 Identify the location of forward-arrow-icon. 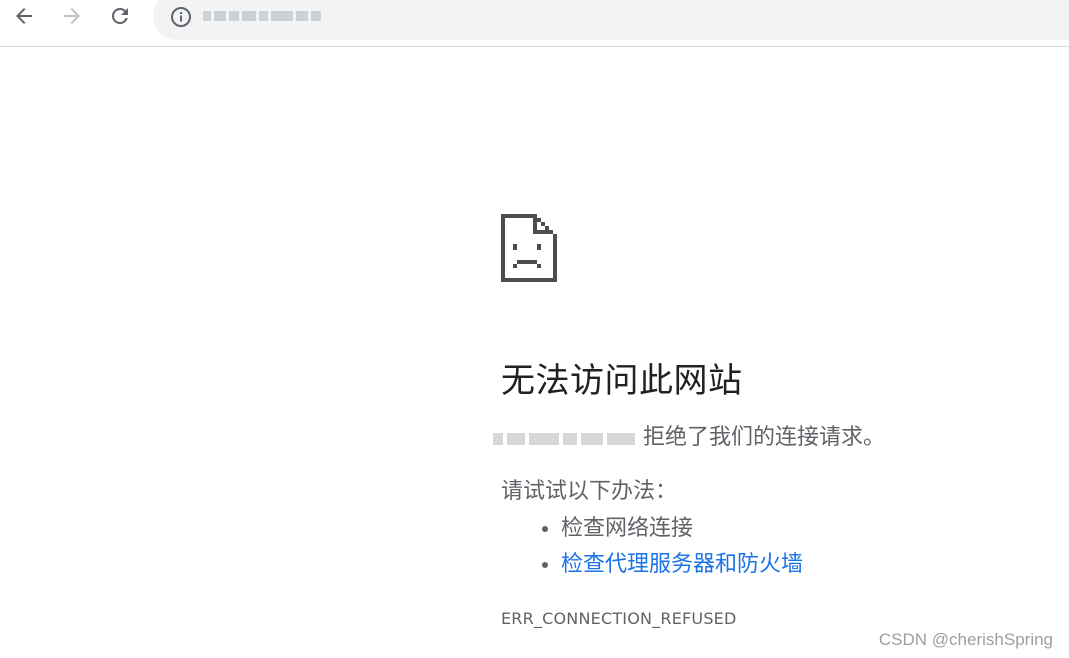
(72, 16).